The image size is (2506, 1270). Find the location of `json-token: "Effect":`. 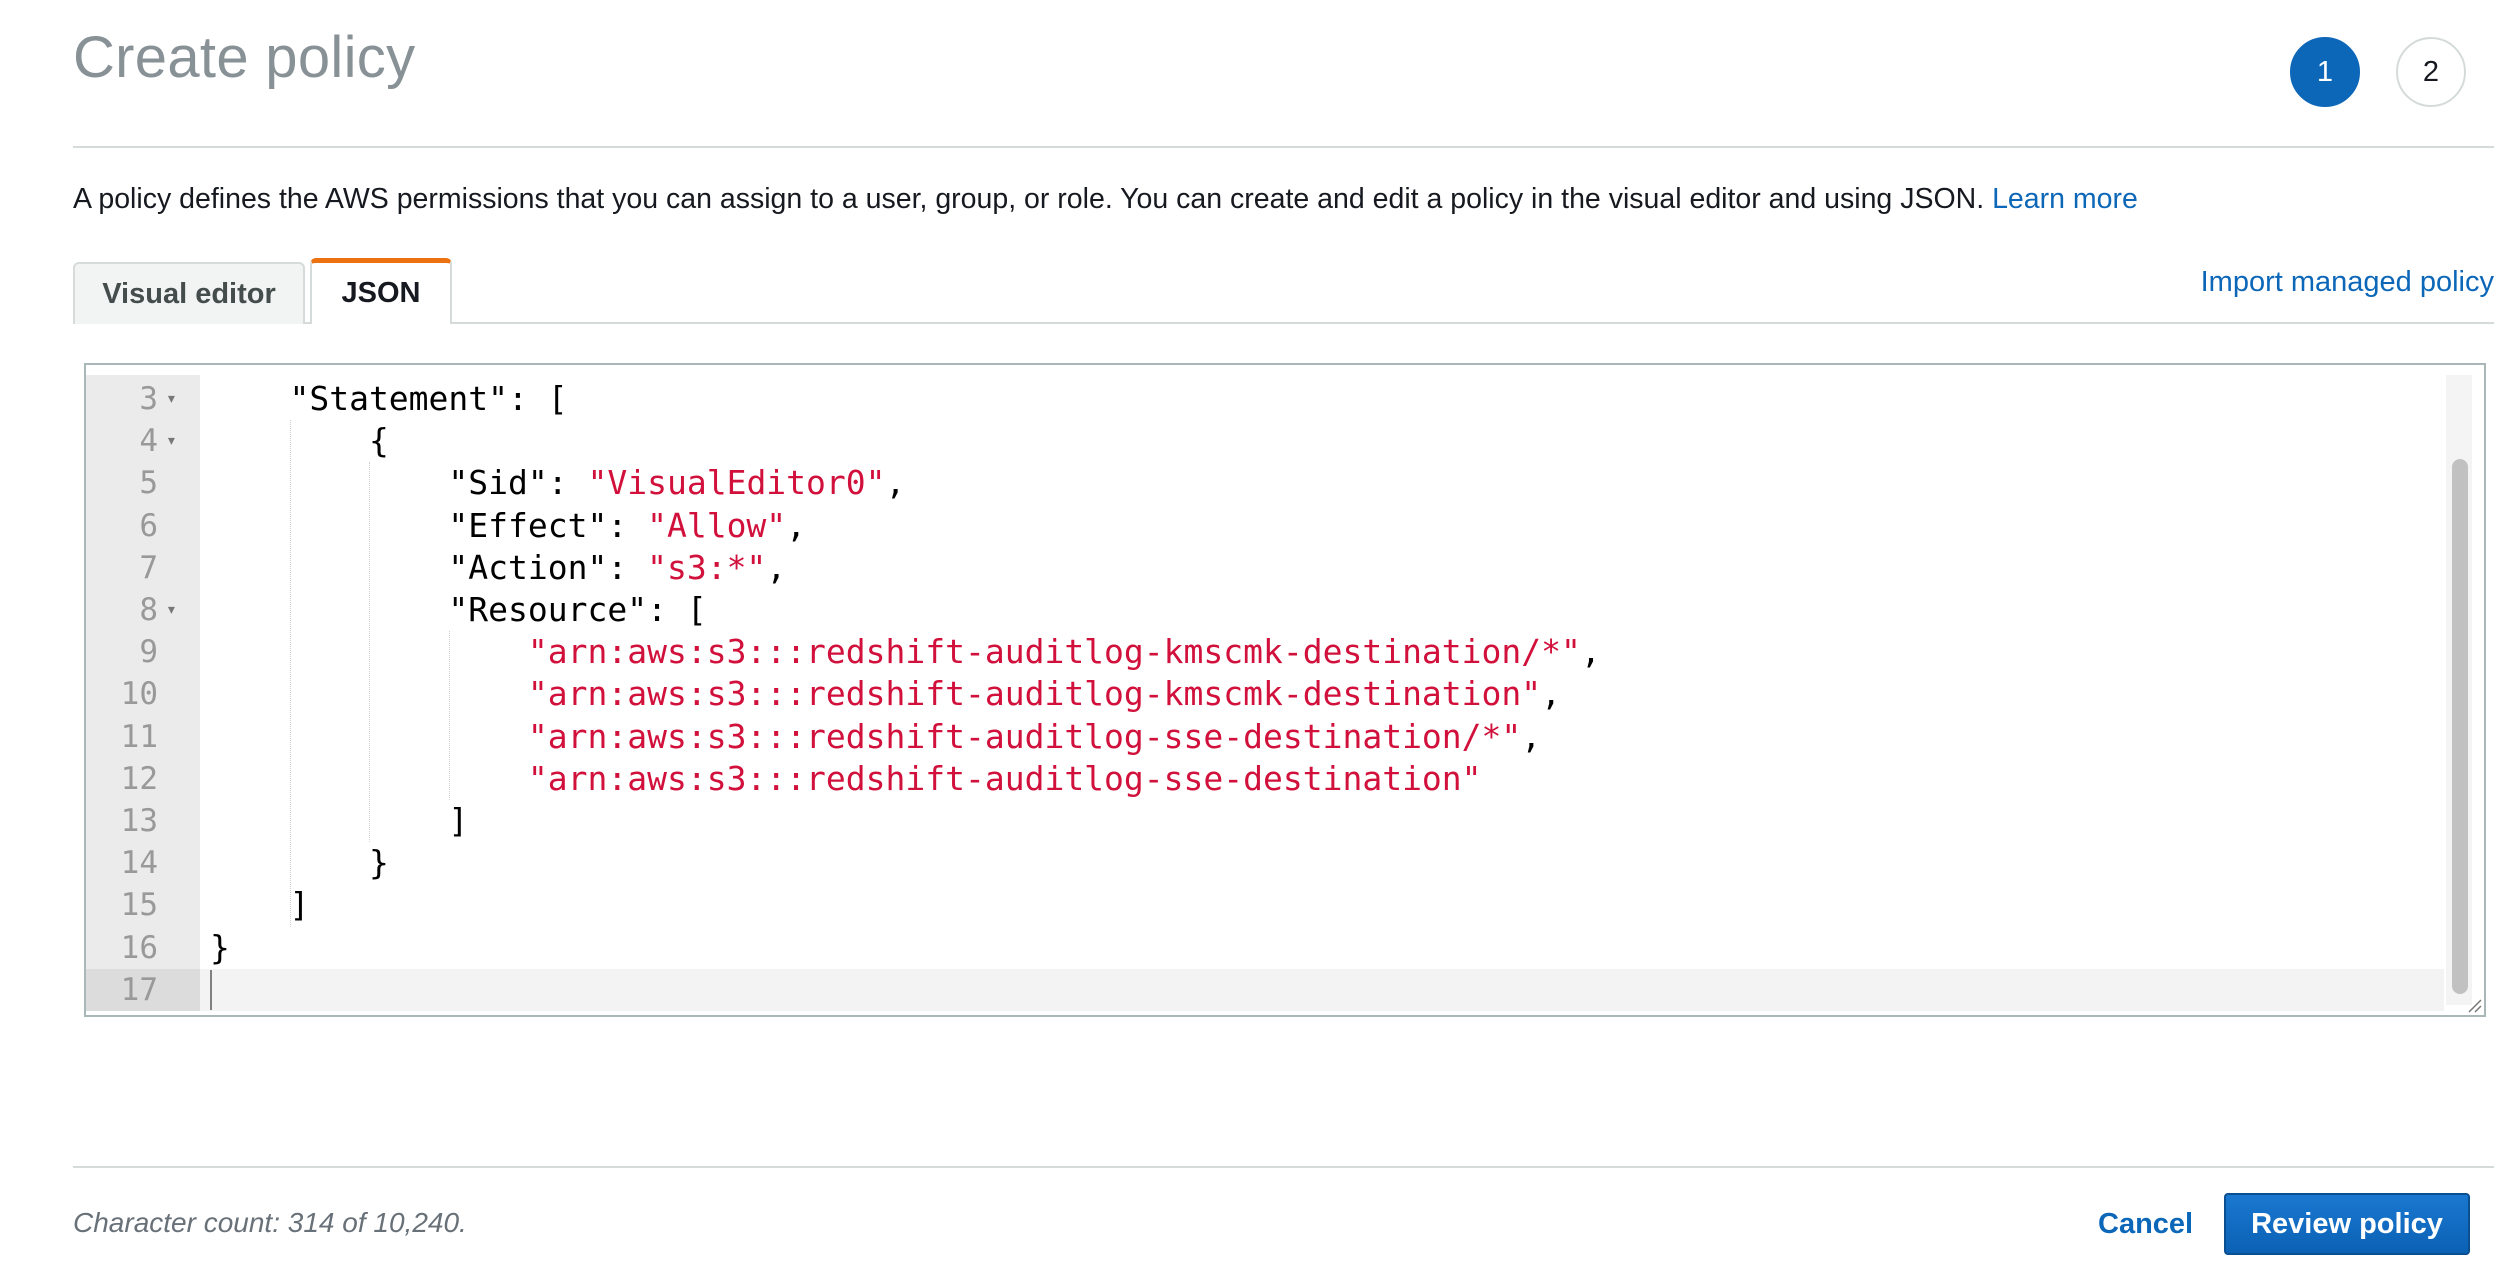

json-token: "Effect": is located at coordinates (429, 525).